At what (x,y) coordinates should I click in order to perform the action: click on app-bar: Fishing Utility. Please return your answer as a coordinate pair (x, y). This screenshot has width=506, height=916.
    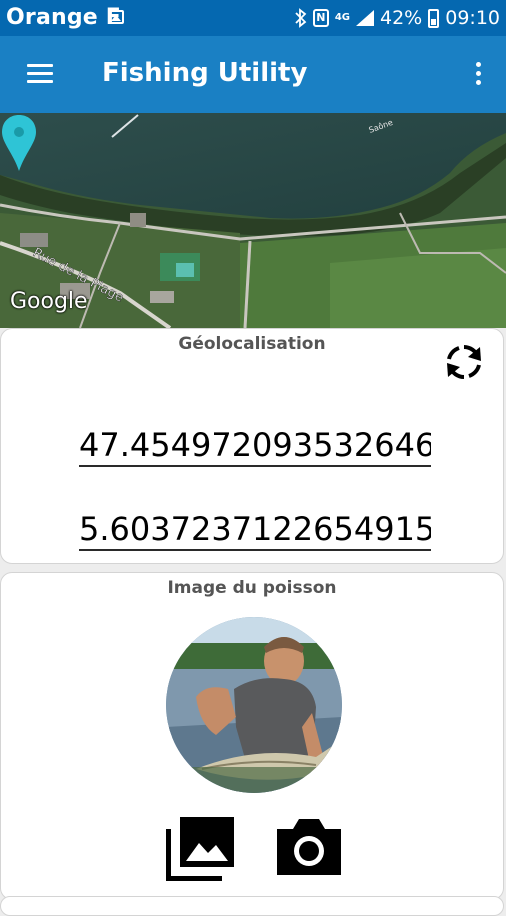
    Looking at the image, I should click on (253, 74).